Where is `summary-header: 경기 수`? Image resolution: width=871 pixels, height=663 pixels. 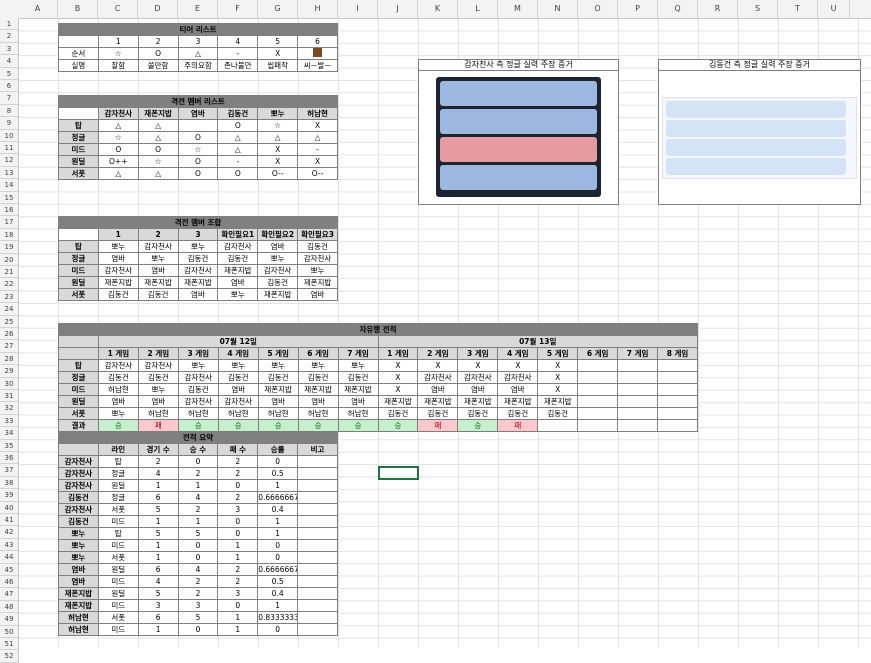 summary-header: 경기 수 is located at coordinates (158, 449).